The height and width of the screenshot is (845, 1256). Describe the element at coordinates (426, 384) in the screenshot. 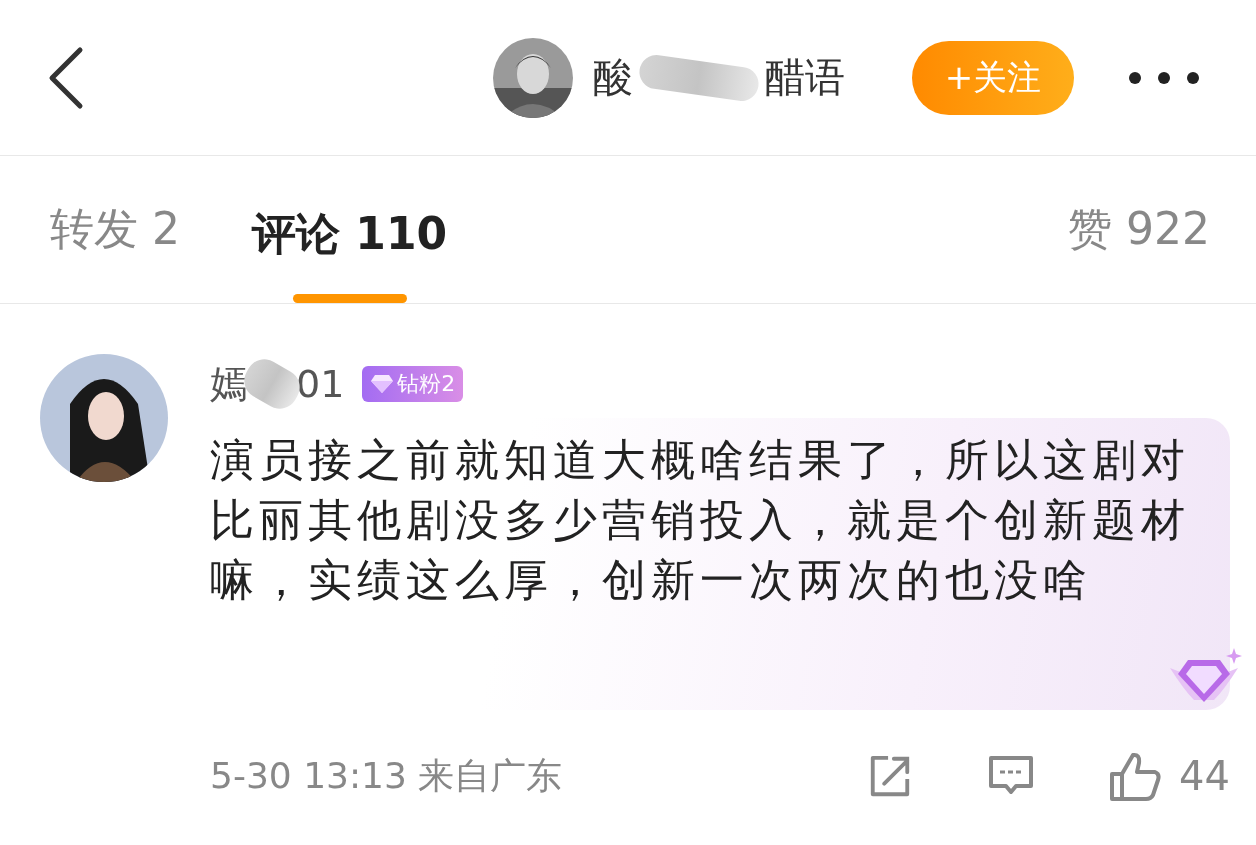

I see `badge-label: 钻粉2` at that location.